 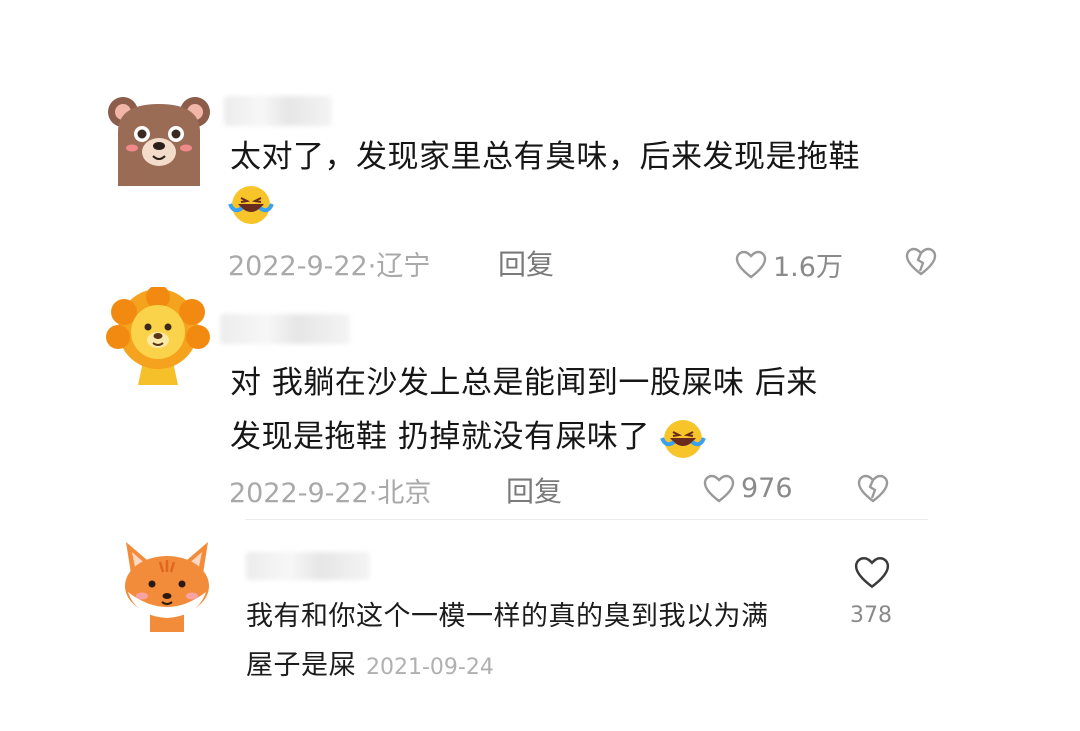 I want to click on comment-text-line-2: 屋子是屎 2021-09-24, so click(x=370, y=667).